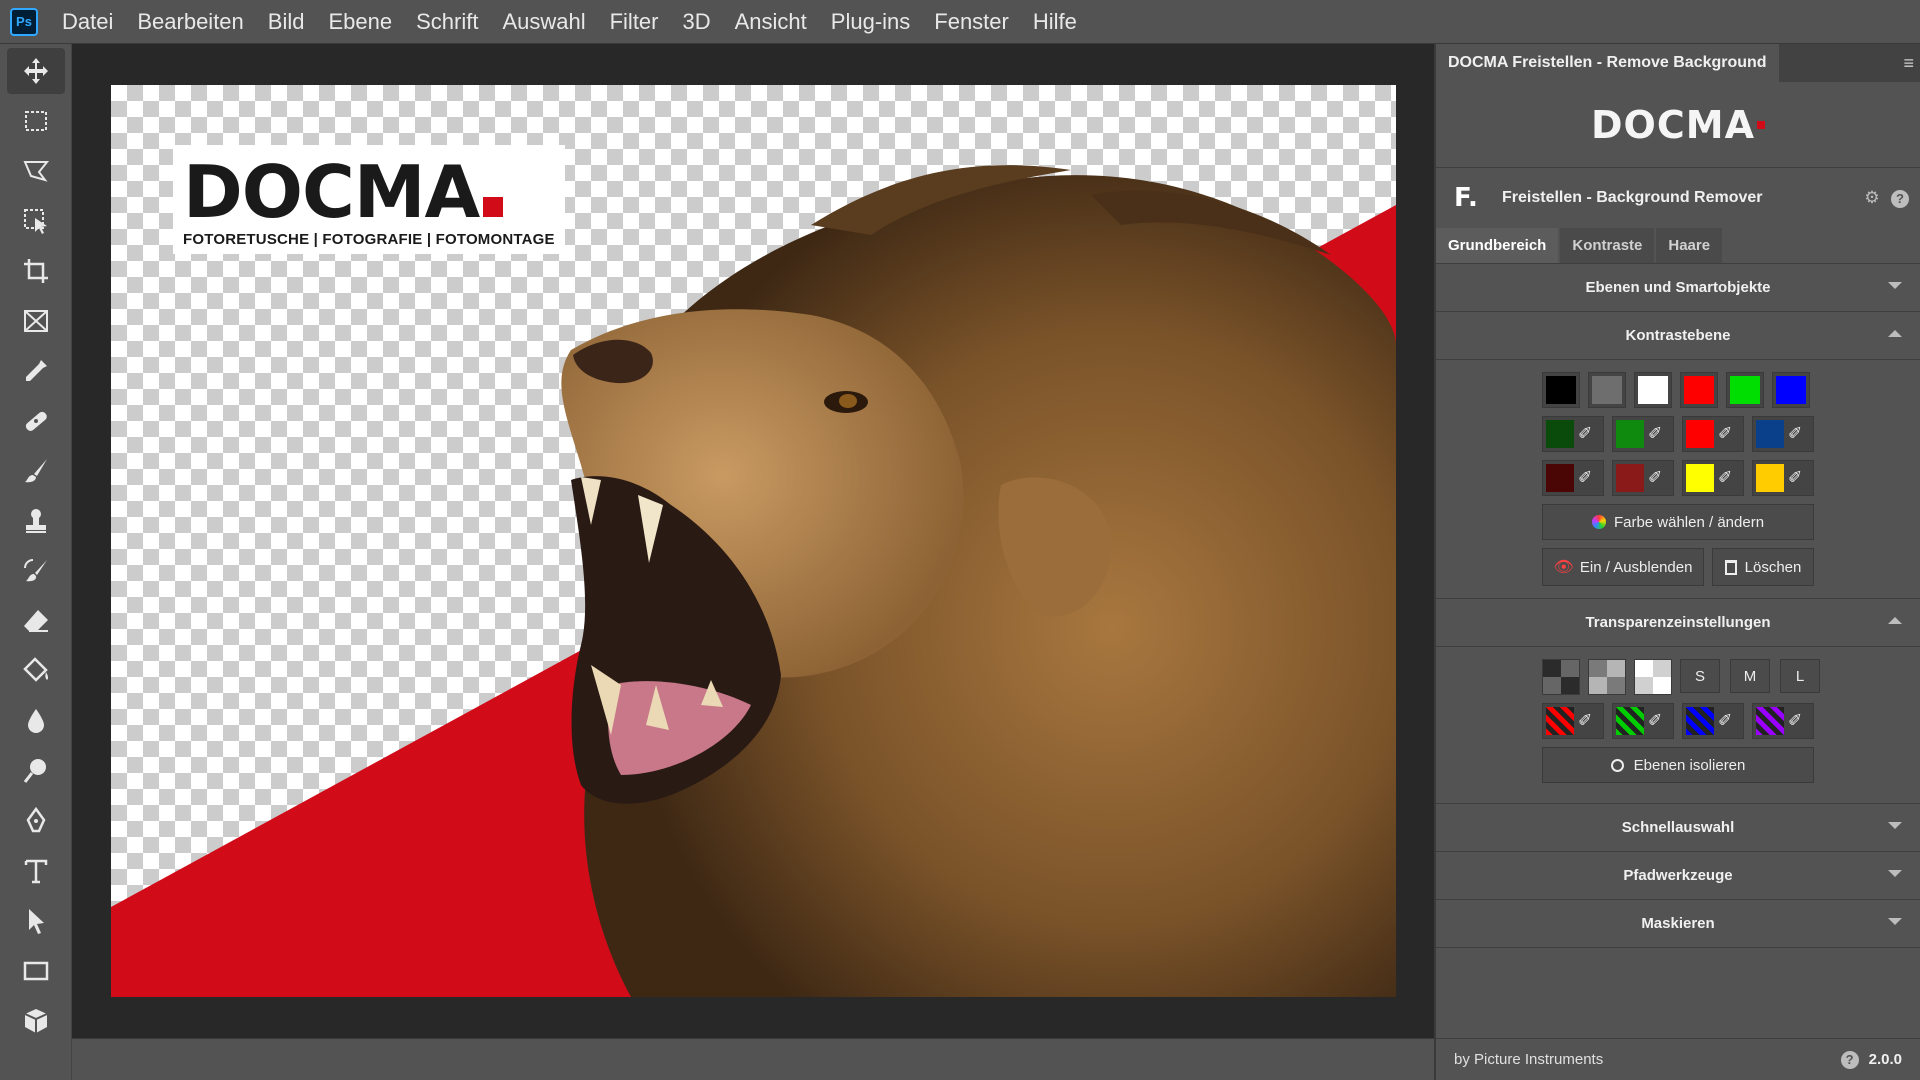 The image size is (1920, 1080). Describe the element at coordinates (1632, 197) in the screenshot. I see `plugin-title: Freistellen - Background Remover` at that location.